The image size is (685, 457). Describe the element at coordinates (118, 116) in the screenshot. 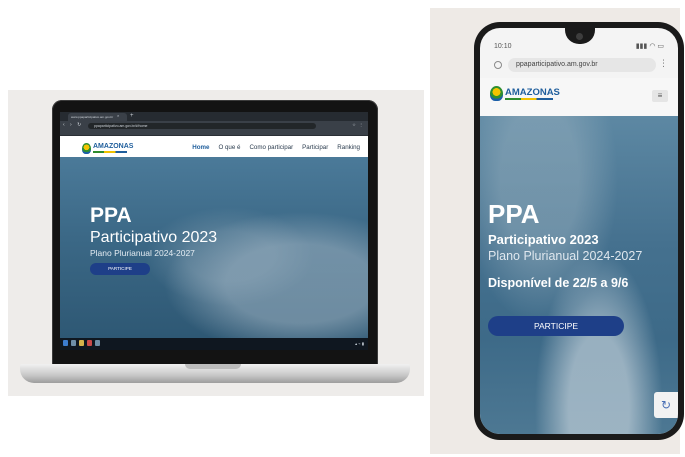

I see `close-icon: ×` at that location.